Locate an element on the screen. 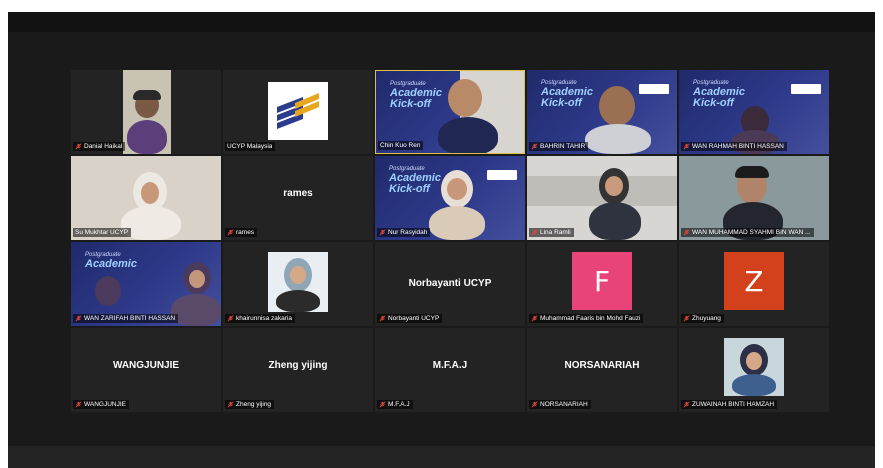 This screenshot has width=883, height=468. name-label: Danial Haikal is located at coordinates (99, 146).